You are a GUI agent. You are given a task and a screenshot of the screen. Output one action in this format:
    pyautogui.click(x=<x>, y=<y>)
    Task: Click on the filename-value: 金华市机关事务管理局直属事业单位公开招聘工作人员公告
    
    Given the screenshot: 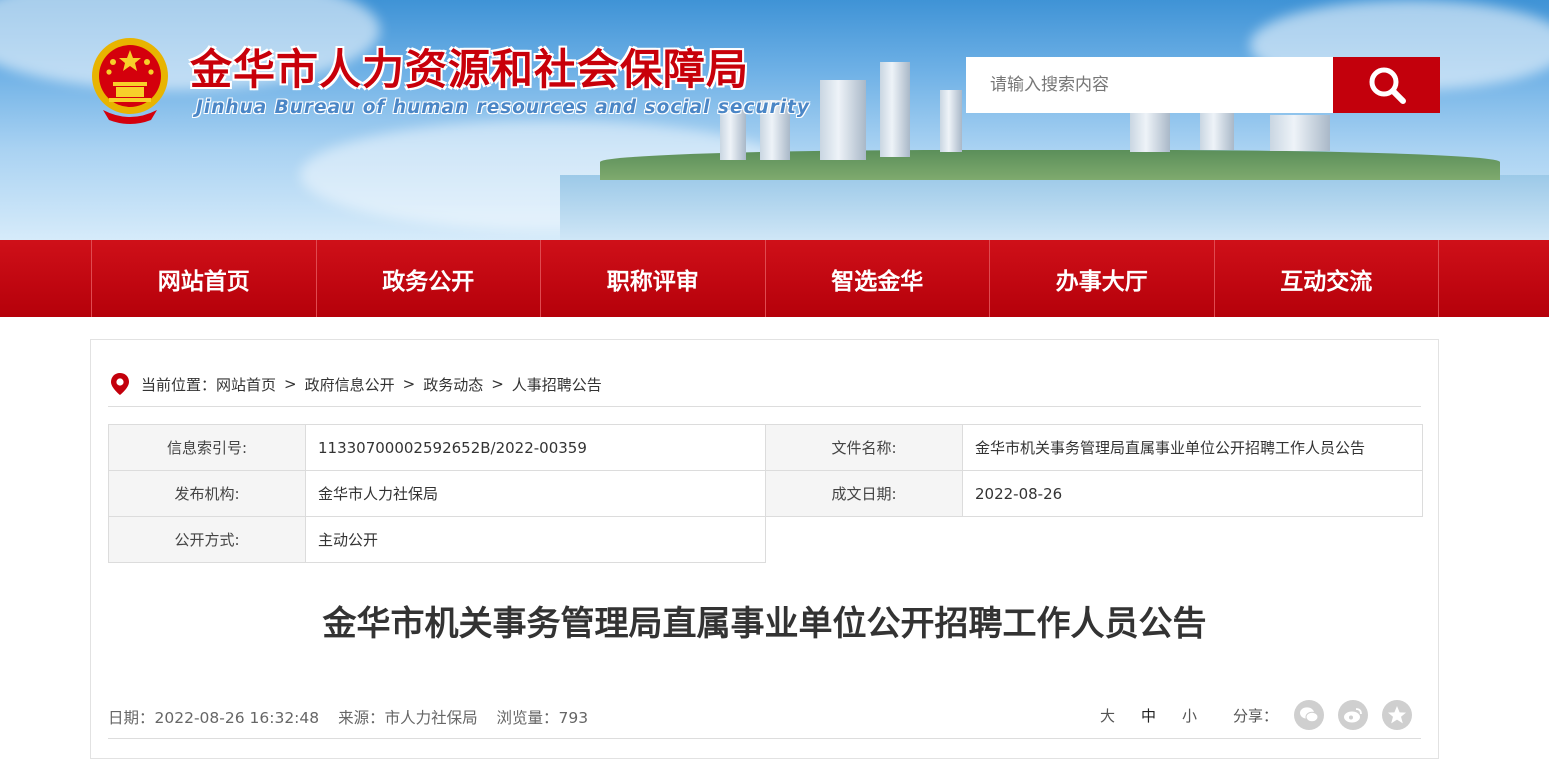 What is the action you would take?
    pyautogui.click(x=1192, y=447)
    